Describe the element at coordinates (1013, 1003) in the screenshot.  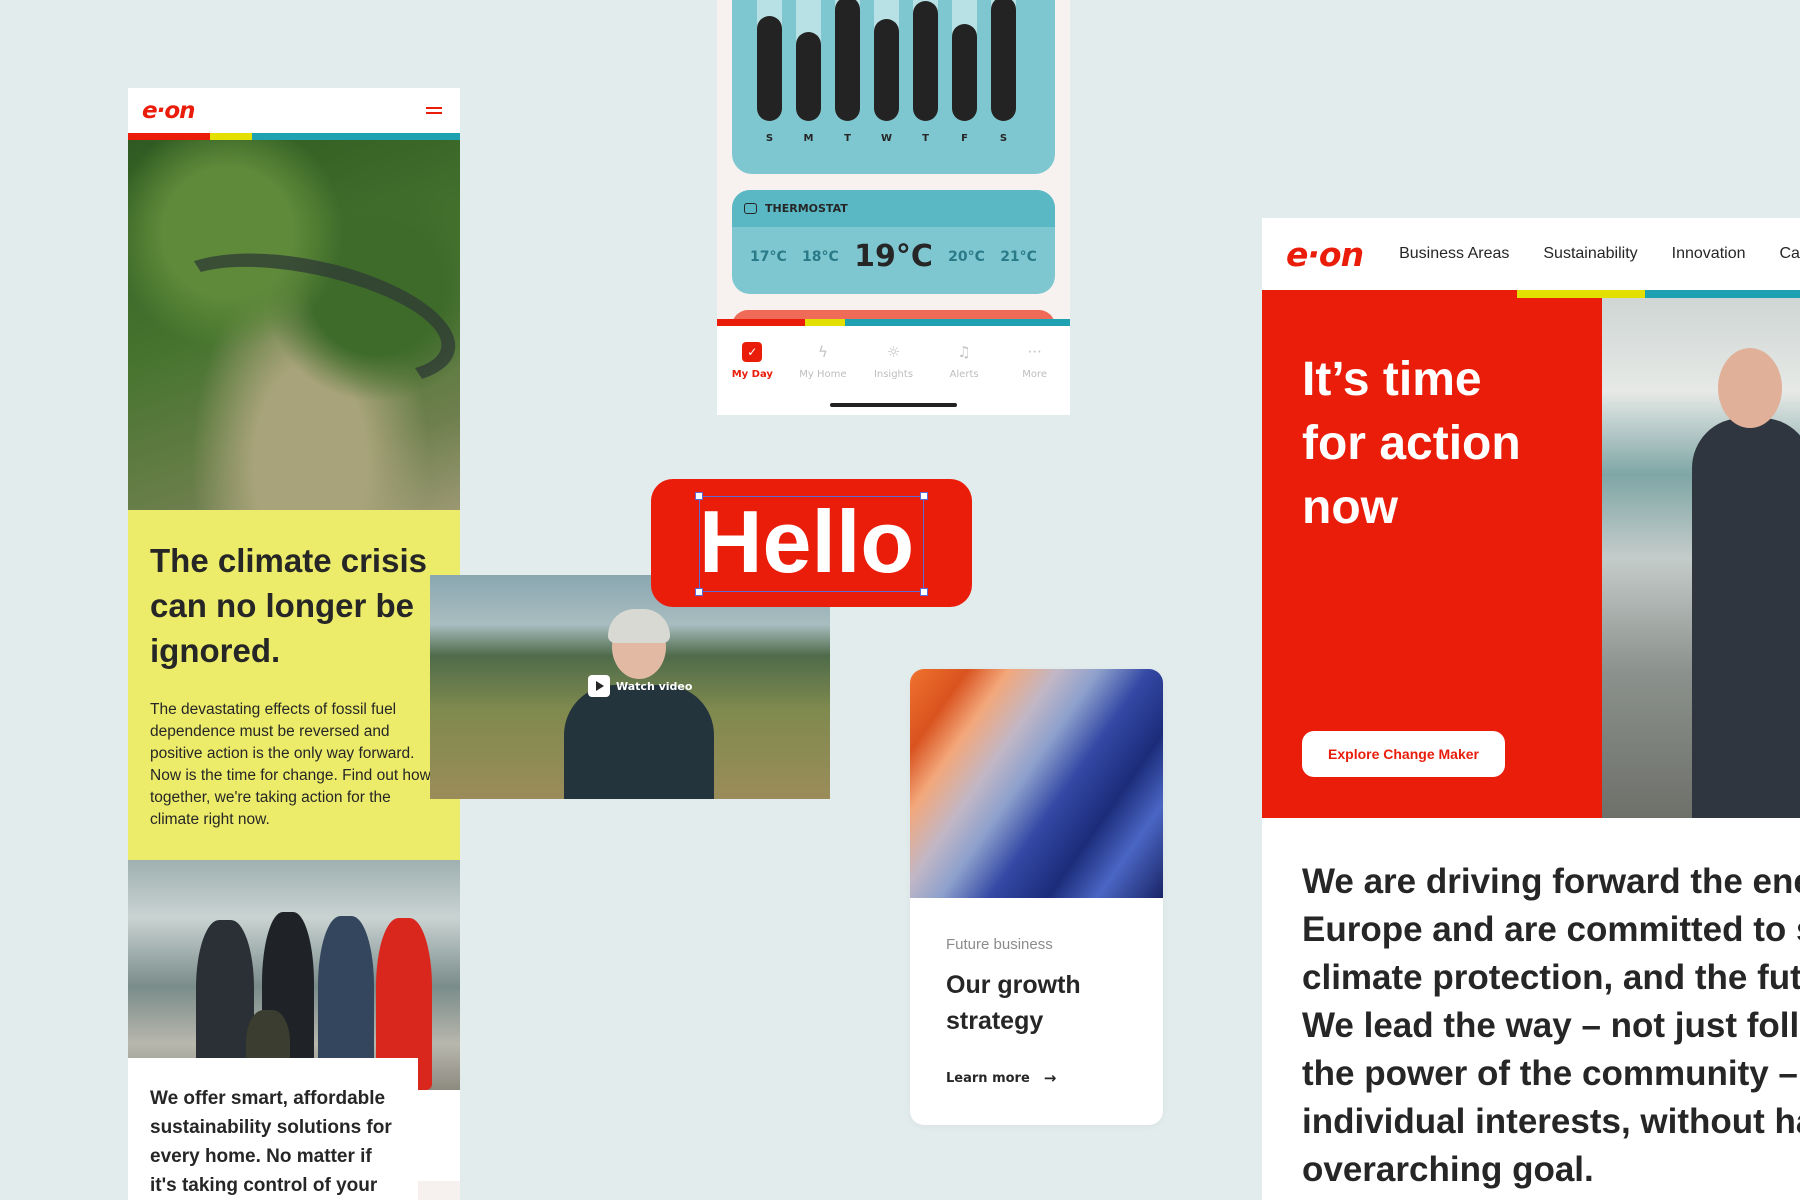
I see `card-title: Our growth strategy` at that location.